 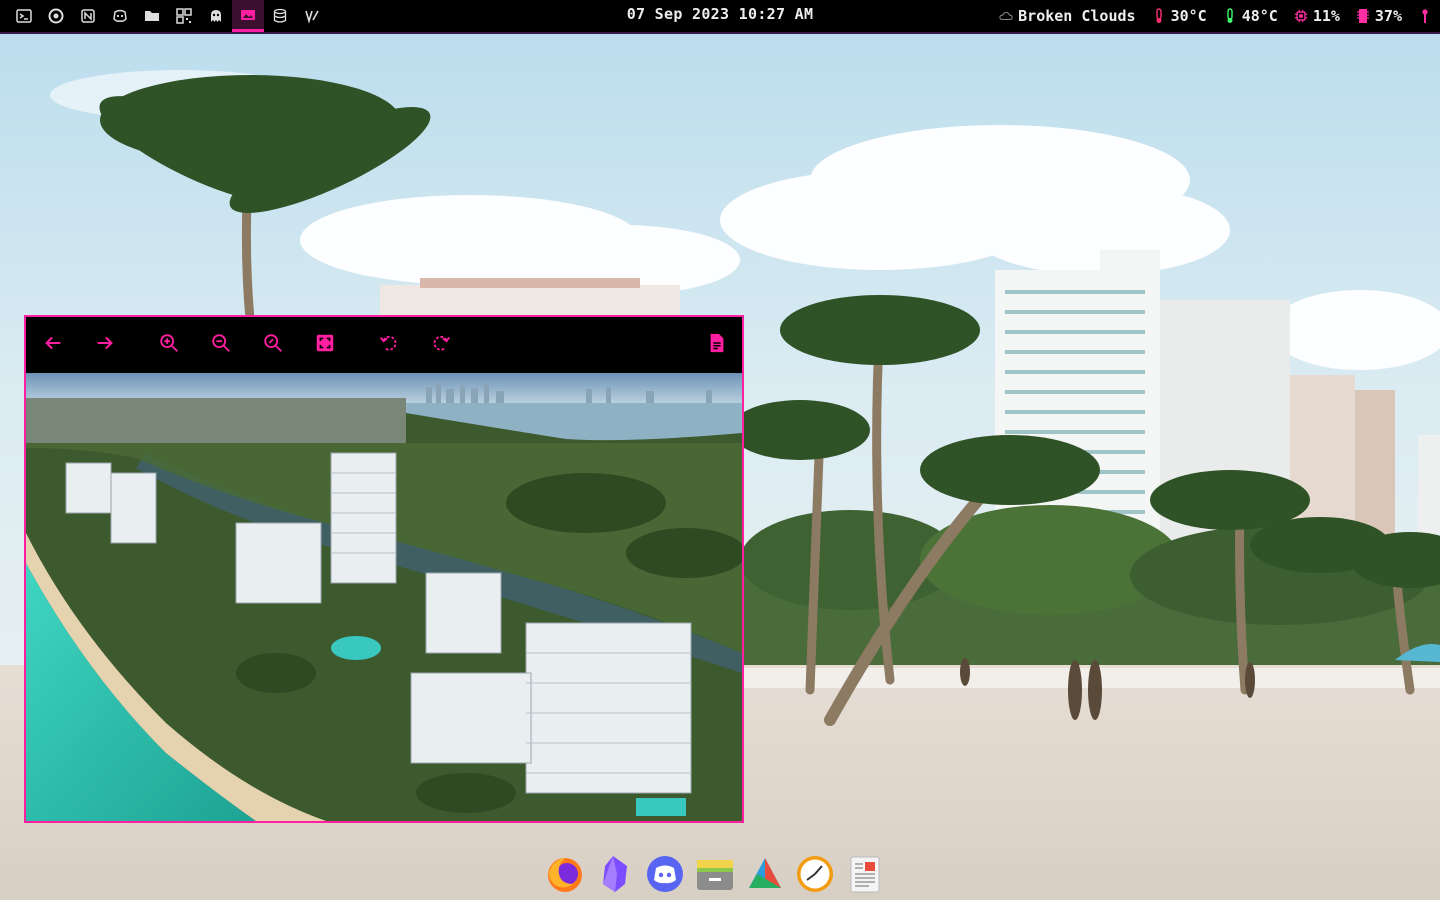 I want to click on dock-app-obsidian, so click(x=615, y=874).